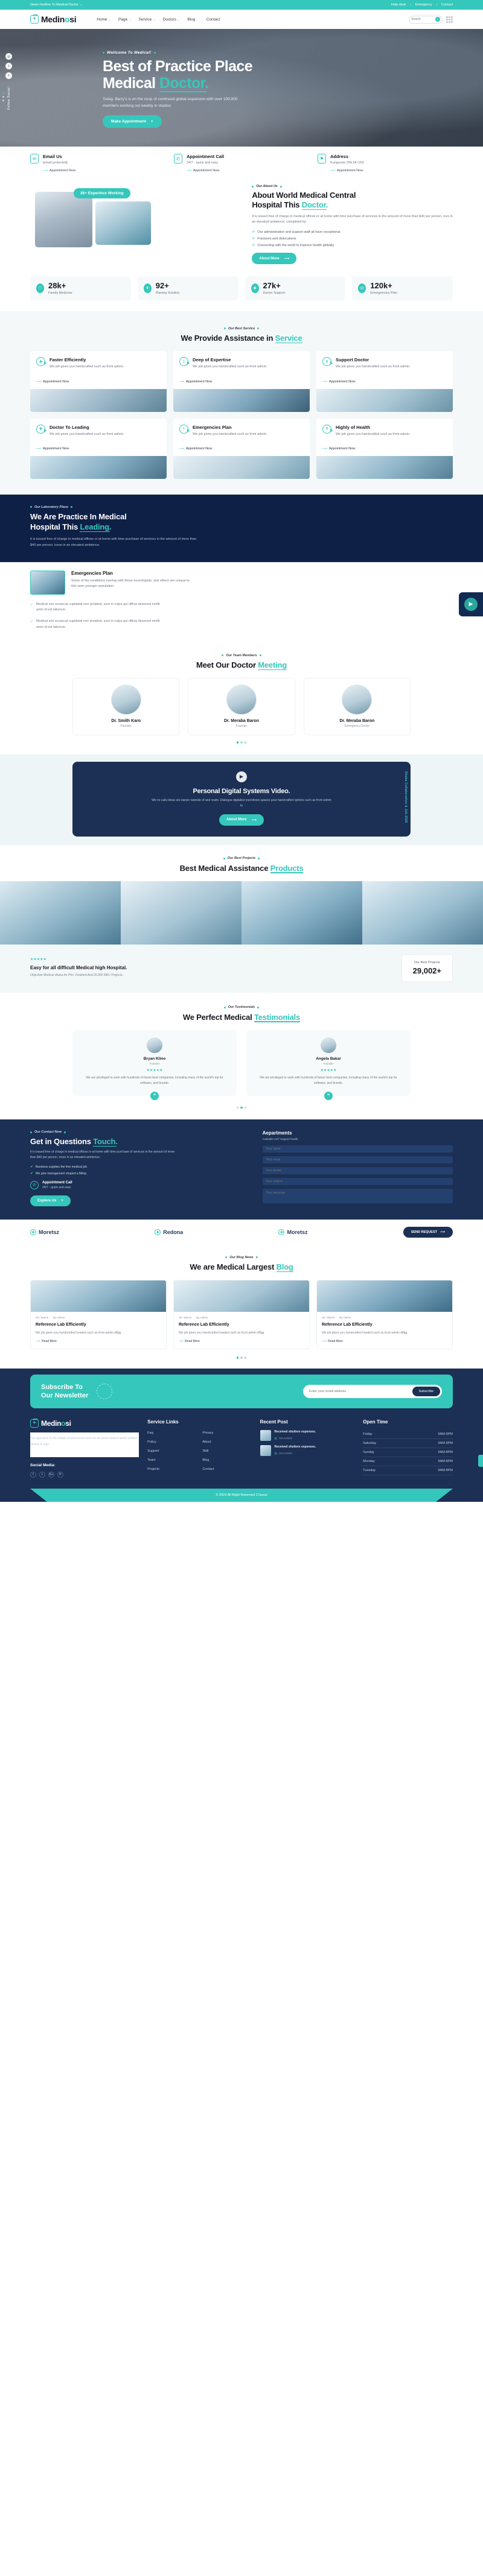  I want to click on footer-link-team: Team, so click(171, 1460).